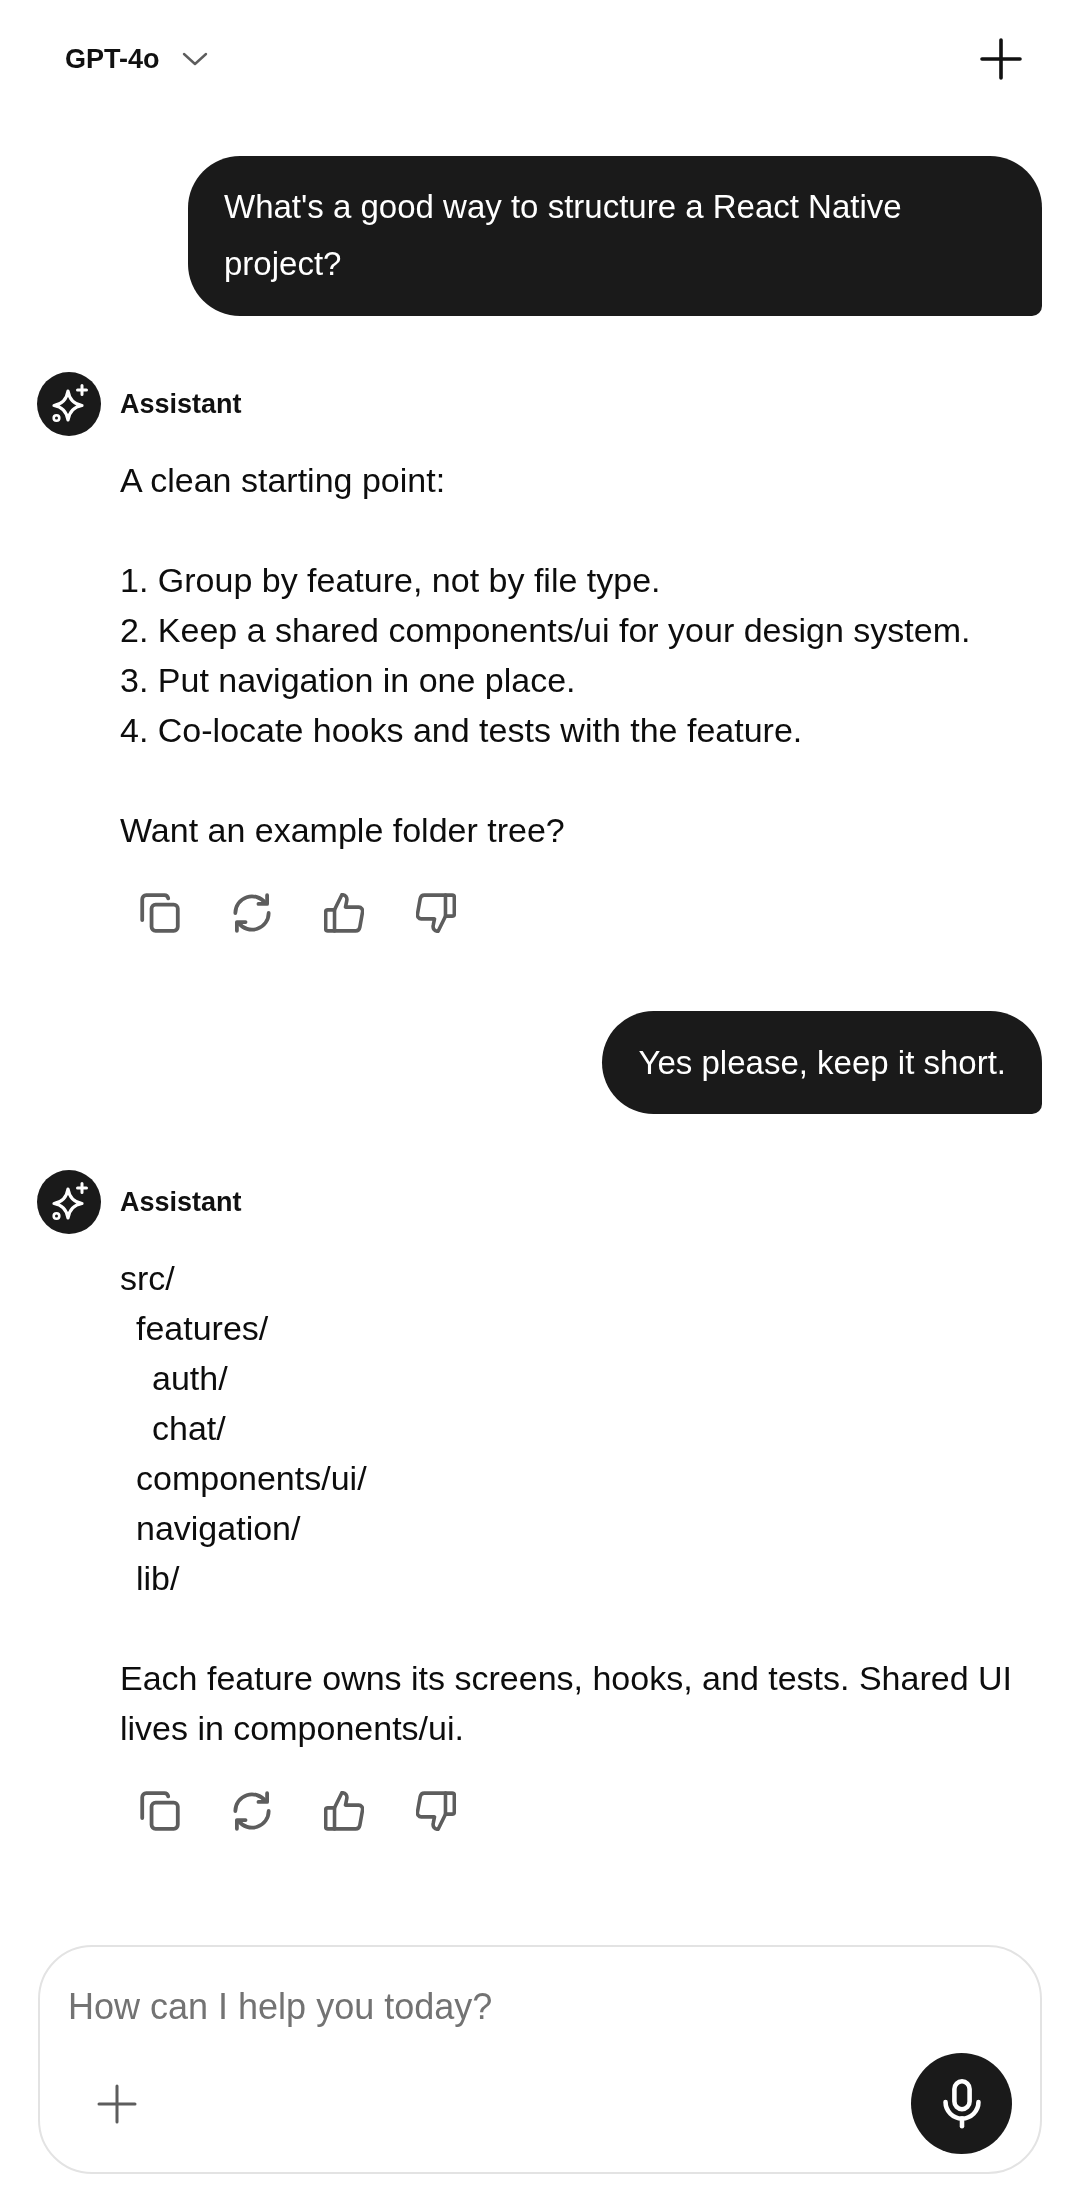 This screenshot has width=1080, height=2204. I want to click on folder-path: lib/, so click(158, 1578).